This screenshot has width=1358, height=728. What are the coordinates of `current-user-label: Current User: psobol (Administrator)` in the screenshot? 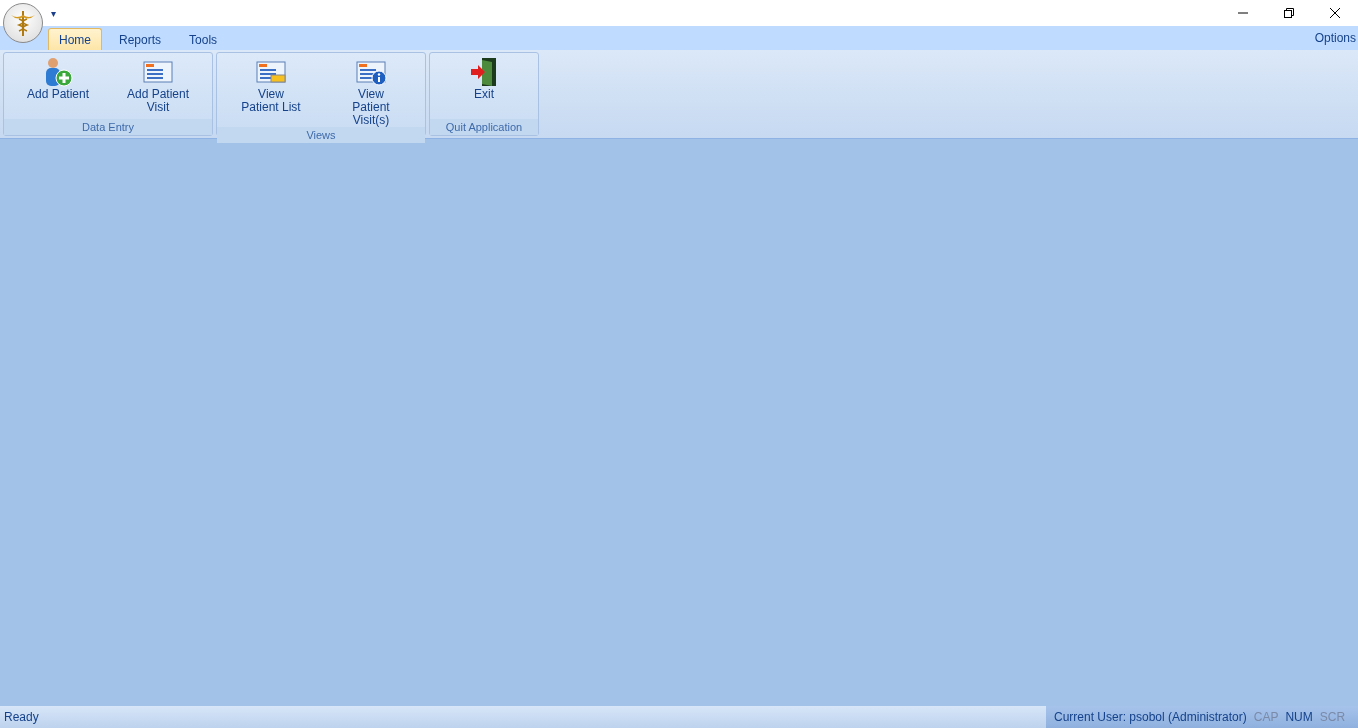 It's located at (1150, 717).